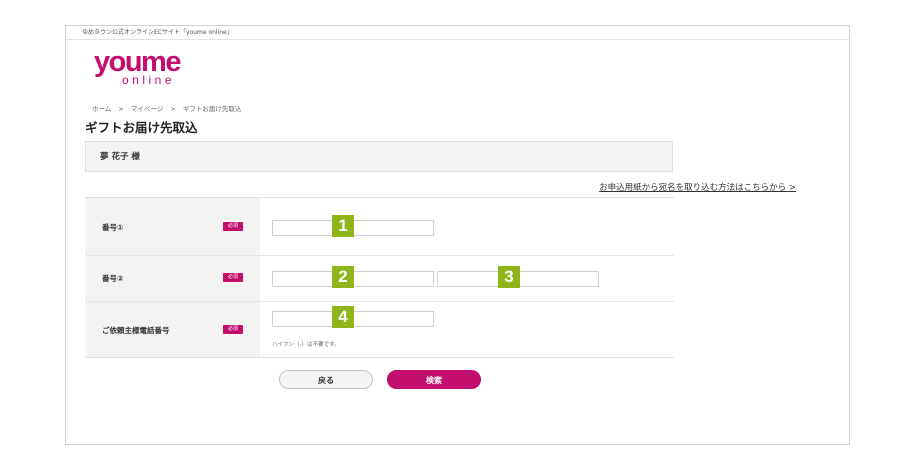 The width and height of the screenshot is (908, 466). I want to click on breadcrumb-mypage-link: マイページ, so click(147, 108).